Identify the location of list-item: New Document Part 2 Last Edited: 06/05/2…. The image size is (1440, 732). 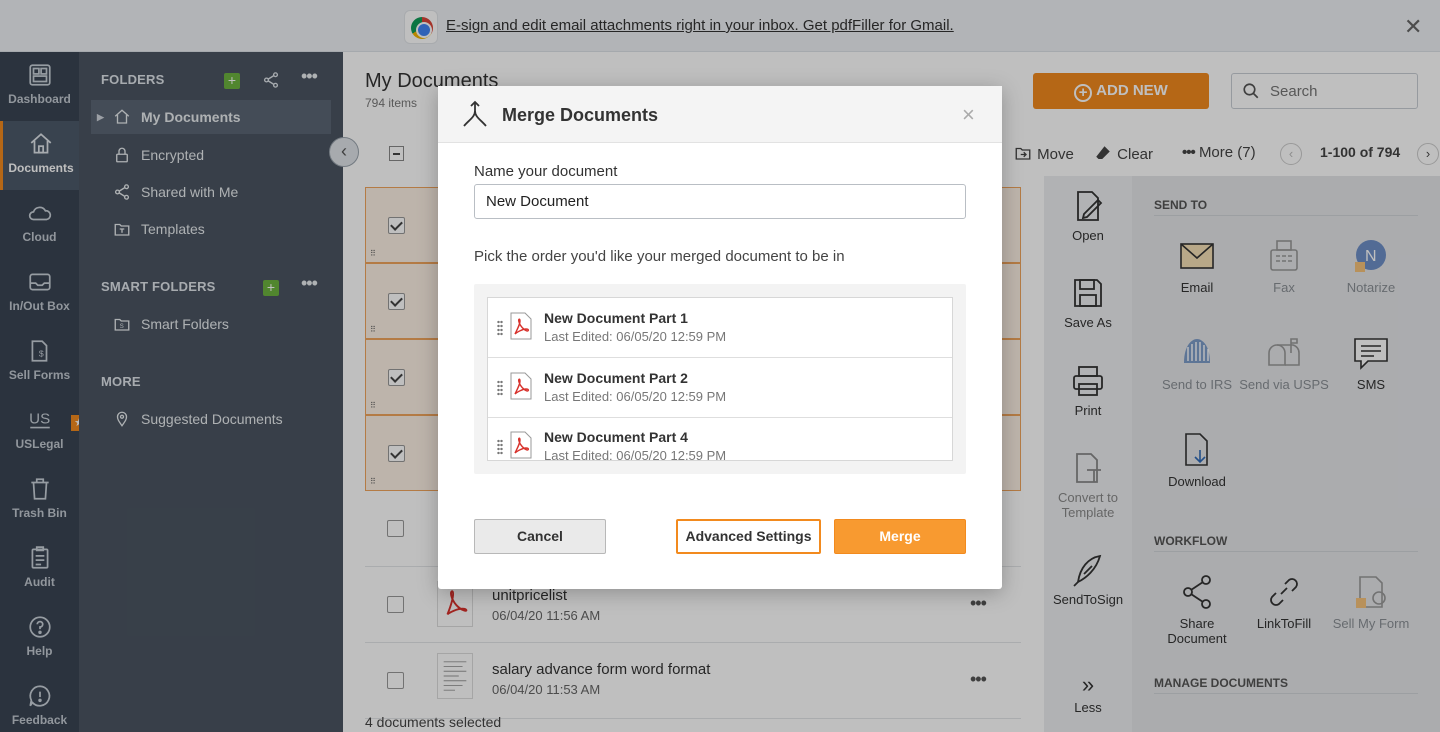
(720, 388).